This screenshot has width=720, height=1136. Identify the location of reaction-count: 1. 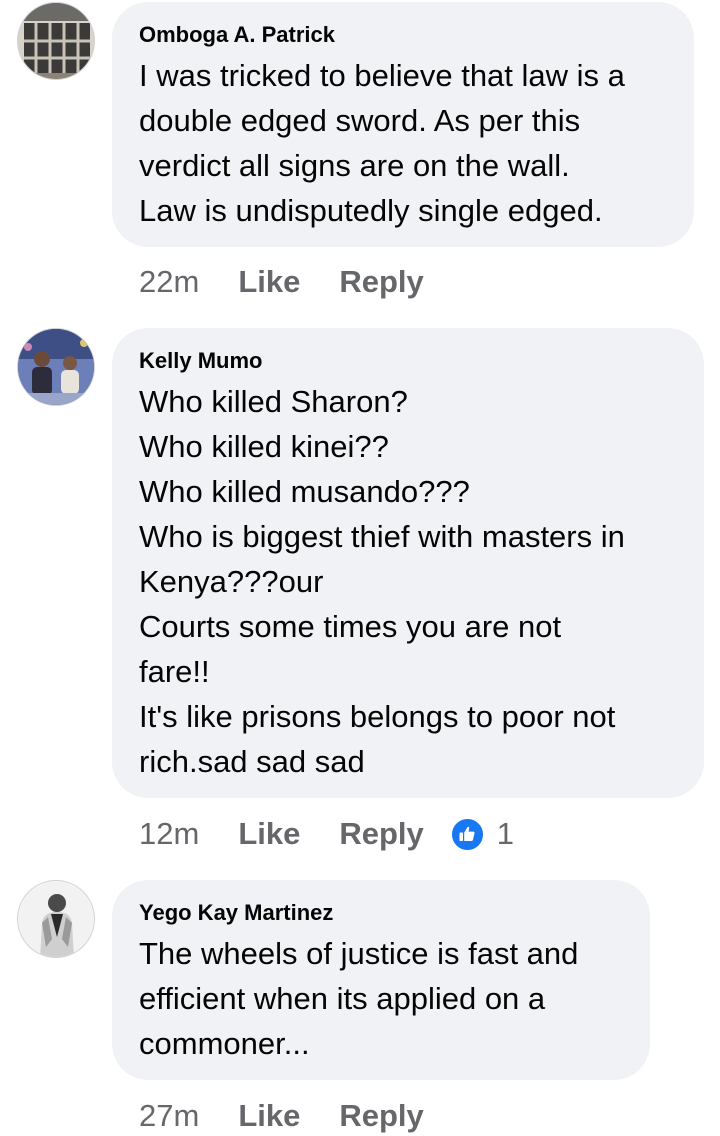
(505, 833).